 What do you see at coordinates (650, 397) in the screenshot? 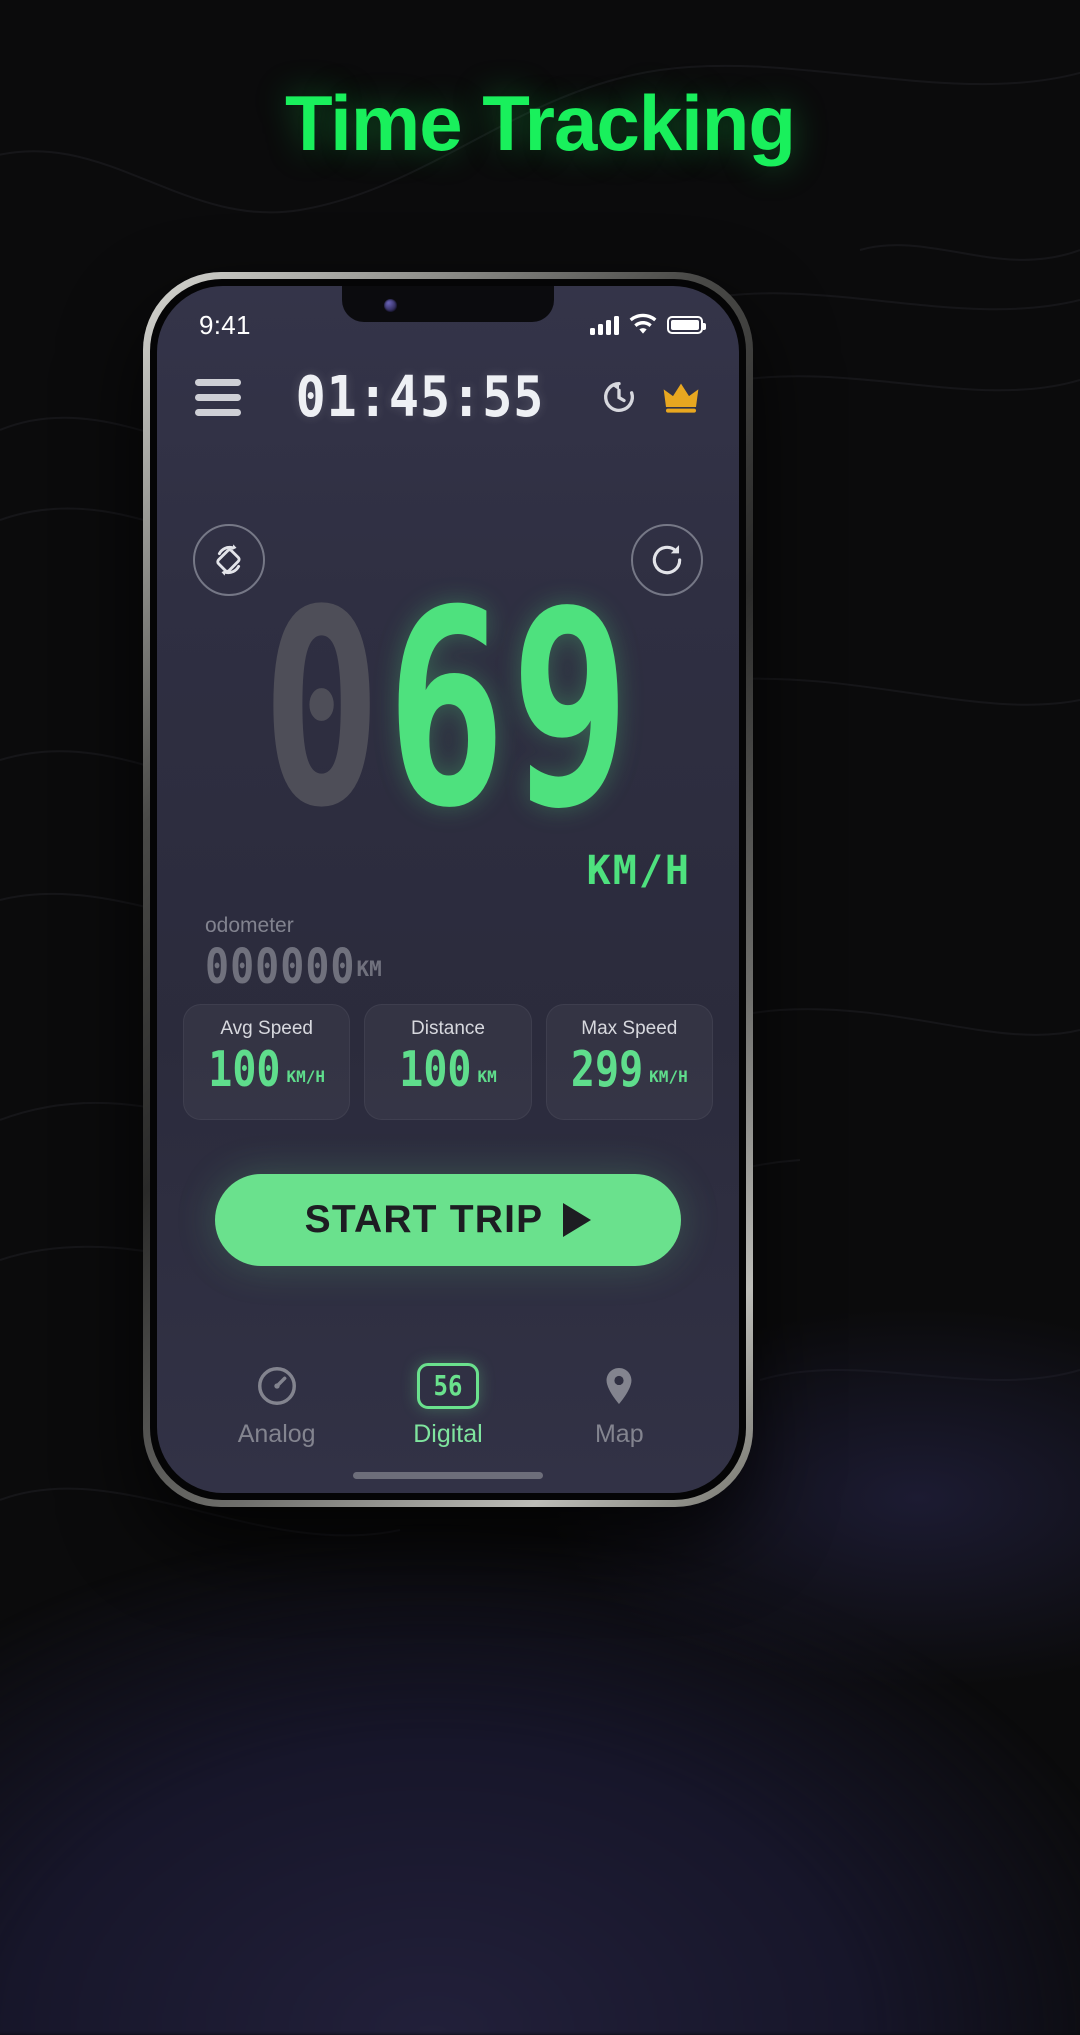
I see `header-actions` at bounding box center [650, 397].